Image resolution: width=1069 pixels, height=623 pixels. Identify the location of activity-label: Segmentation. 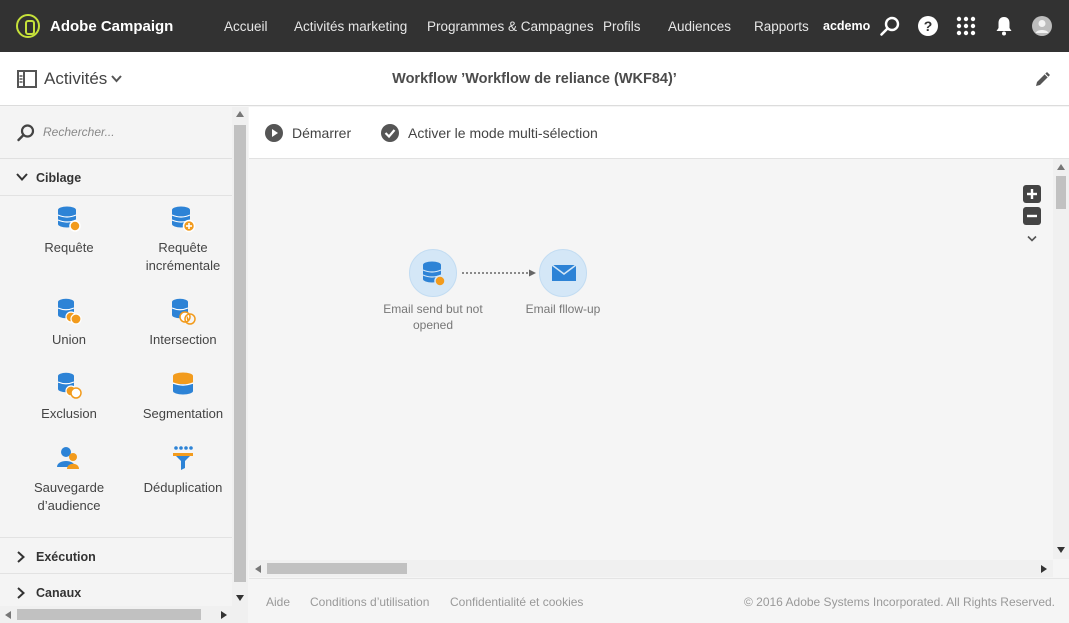
(183, 413).